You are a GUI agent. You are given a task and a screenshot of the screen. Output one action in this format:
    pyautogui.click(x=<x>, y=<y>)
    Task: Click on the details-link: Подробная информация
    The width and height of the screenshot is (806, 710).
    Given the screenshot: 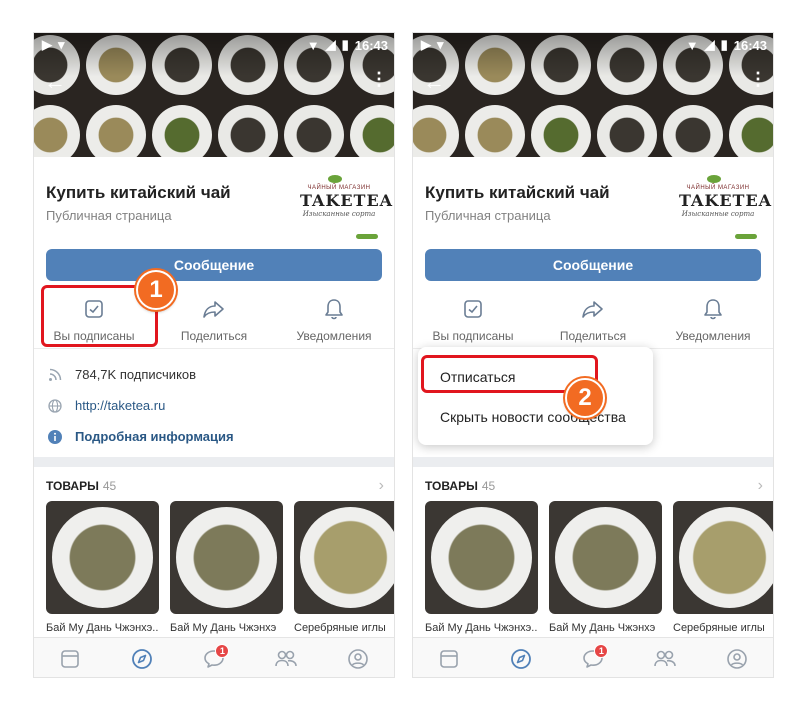 What is the action you would take?
    pyautogui.click(x=154, y=436)
    